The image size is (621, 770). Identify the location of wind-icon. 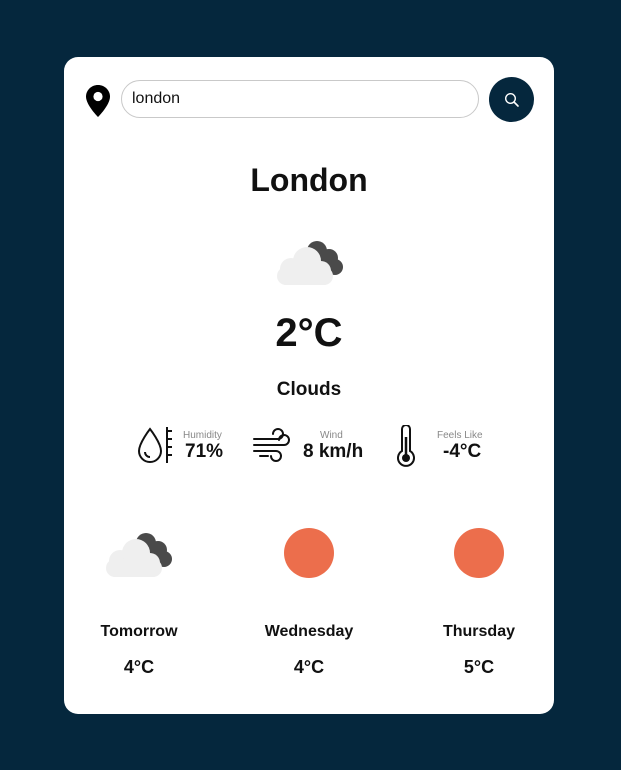
(271, 445).